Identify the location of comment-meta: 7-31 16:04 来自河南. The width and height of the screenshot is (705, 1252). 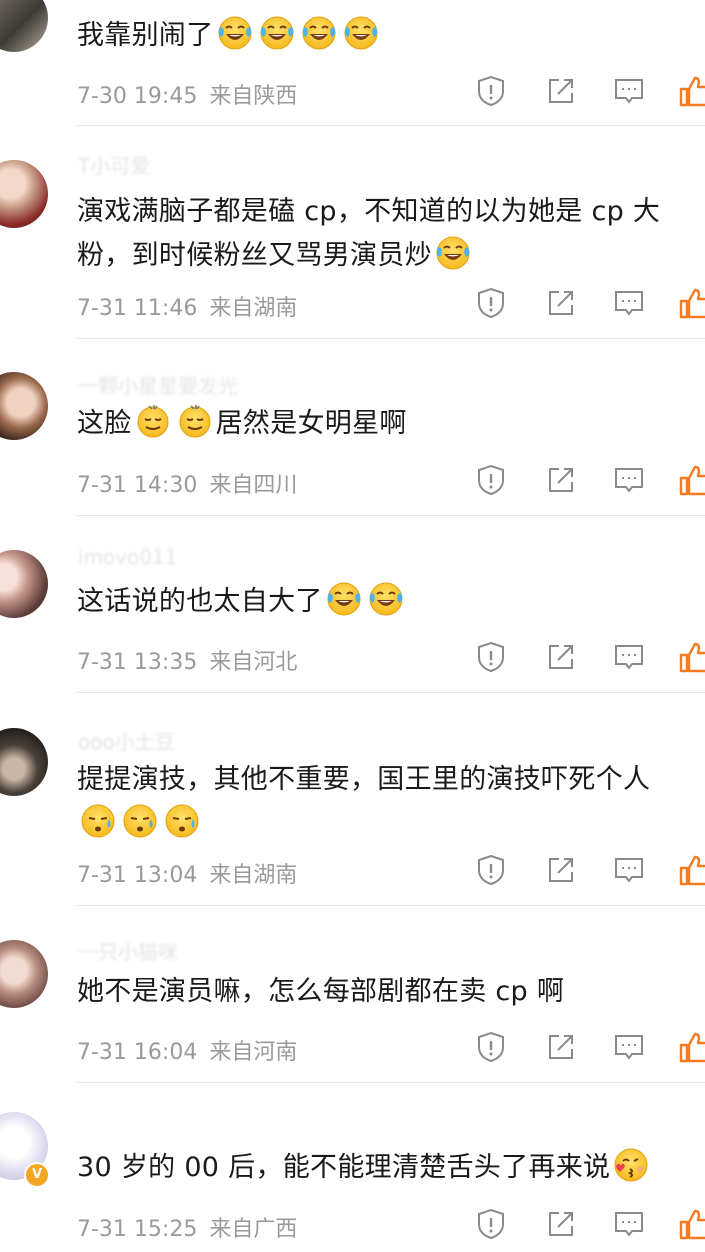
(187, 1050).